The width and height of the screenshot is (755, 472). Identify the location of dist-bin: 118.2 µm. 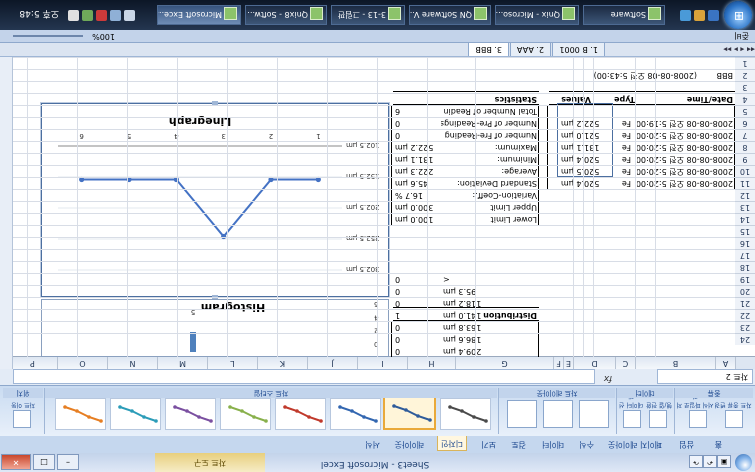
(490, 303).